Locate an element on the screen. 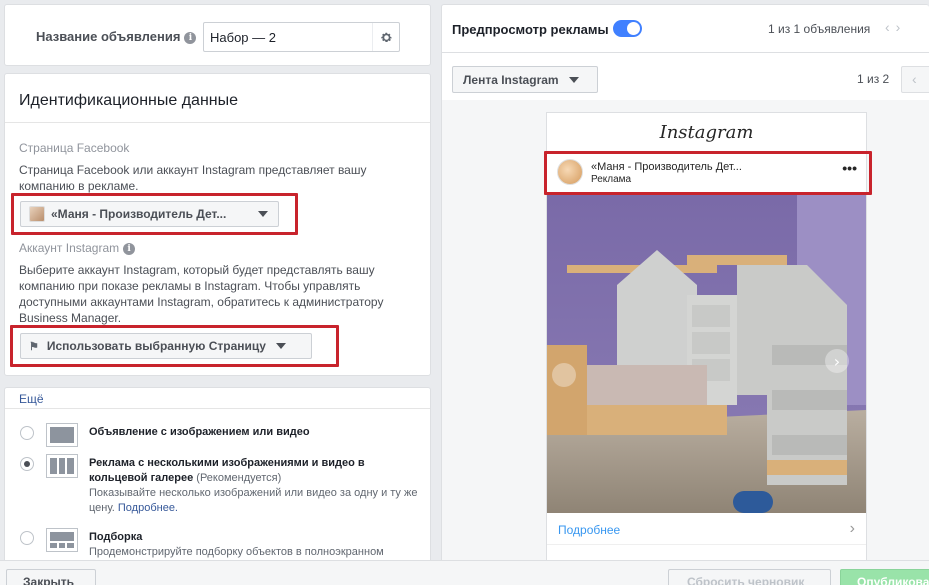  radio-carousel is located at coordinates (27, 464).